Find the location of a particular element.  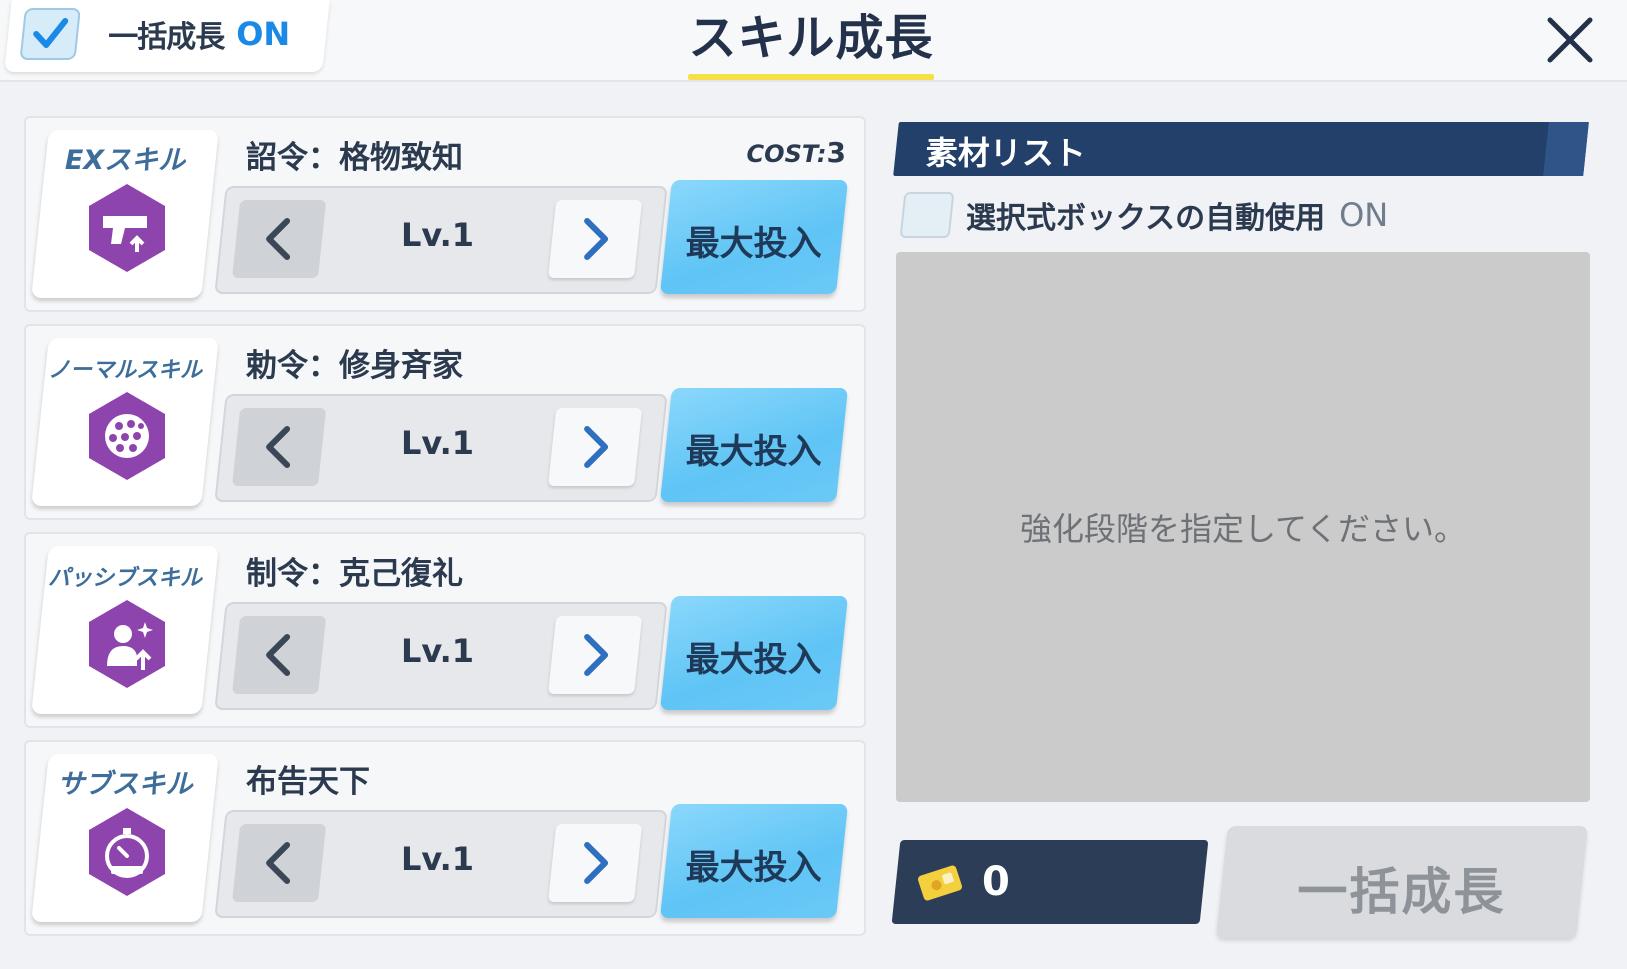

skill-badge: EXスキル is located at coordinates (125, 214).